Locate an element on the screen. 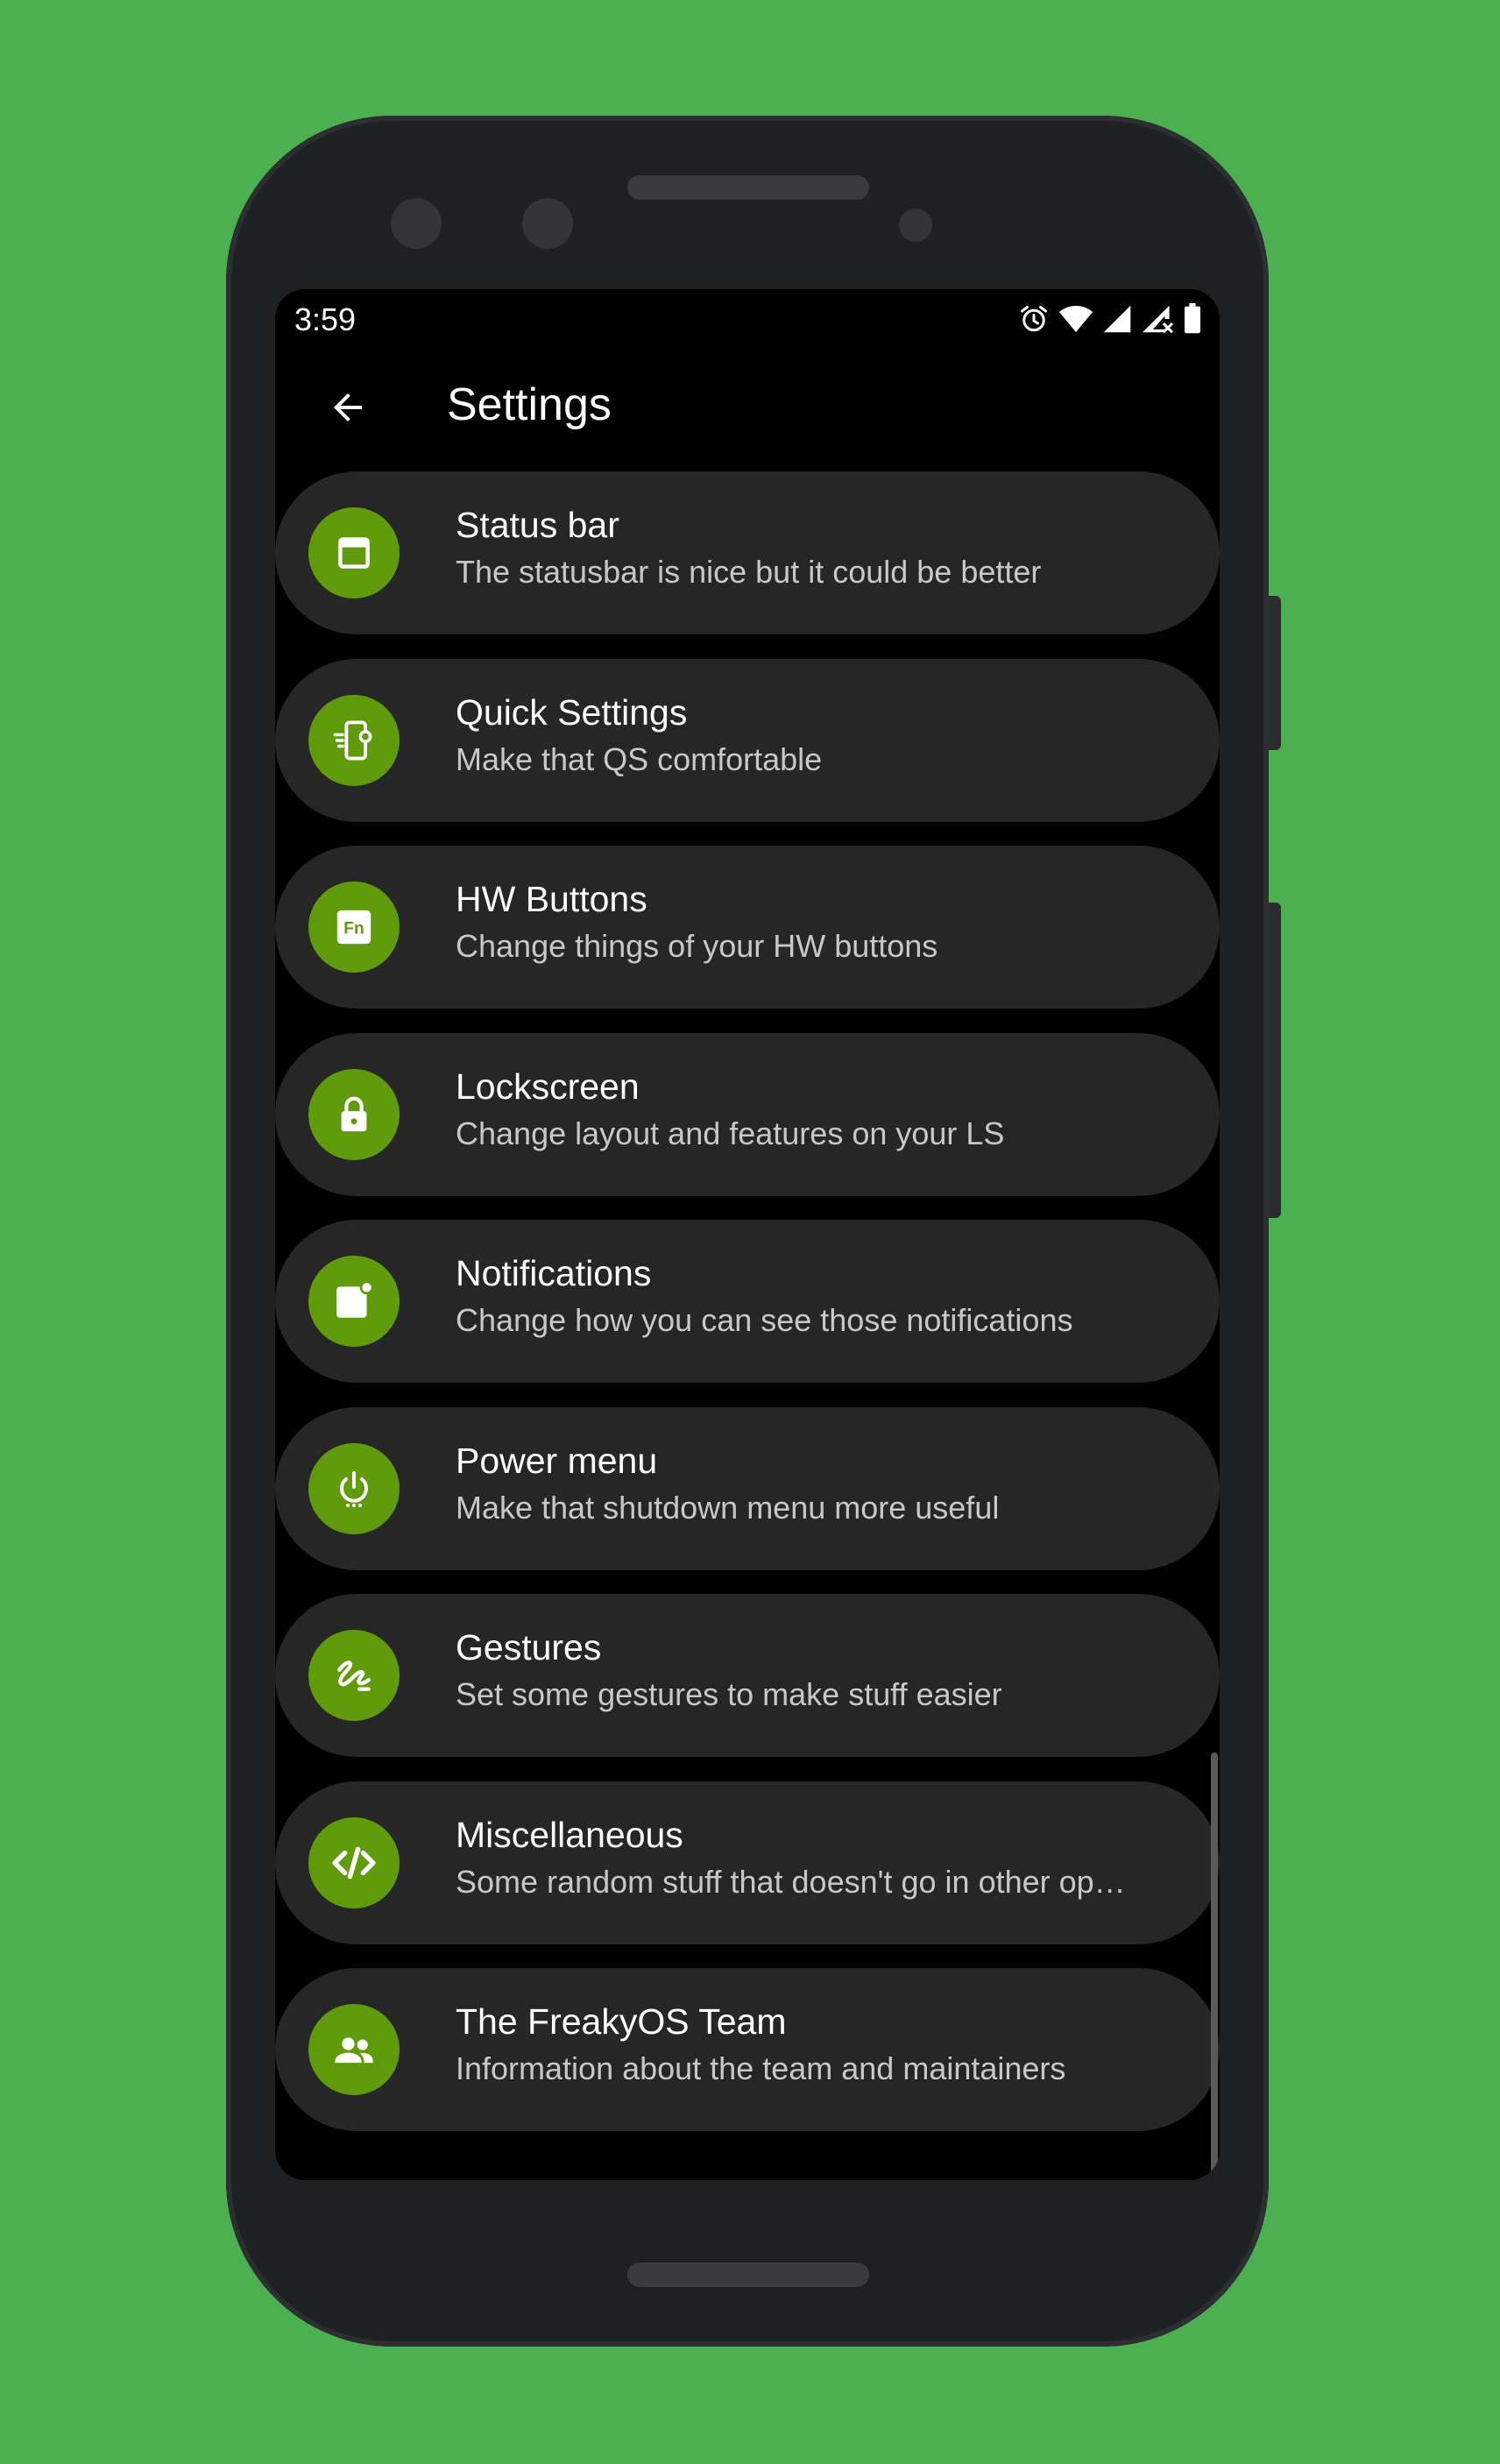 The width and height of the screenshot is (1500, 2464). settings-item-subtitle: Change layout and features on your LS is located at coordinates (730, 1133).